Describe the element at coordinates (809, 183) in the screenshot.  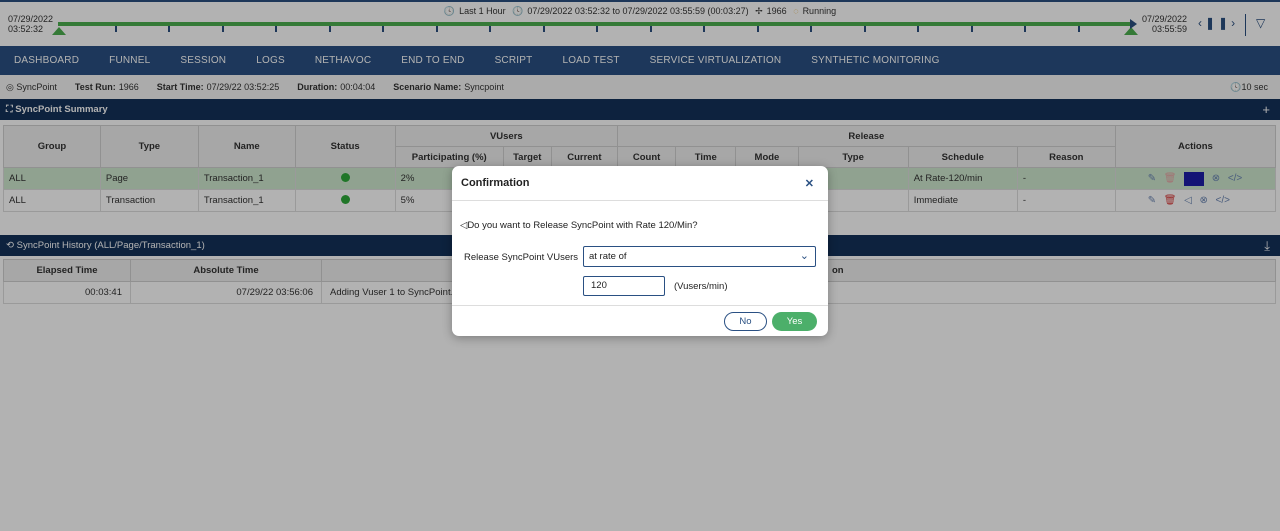
I see `close-icon: ✕` at that location.